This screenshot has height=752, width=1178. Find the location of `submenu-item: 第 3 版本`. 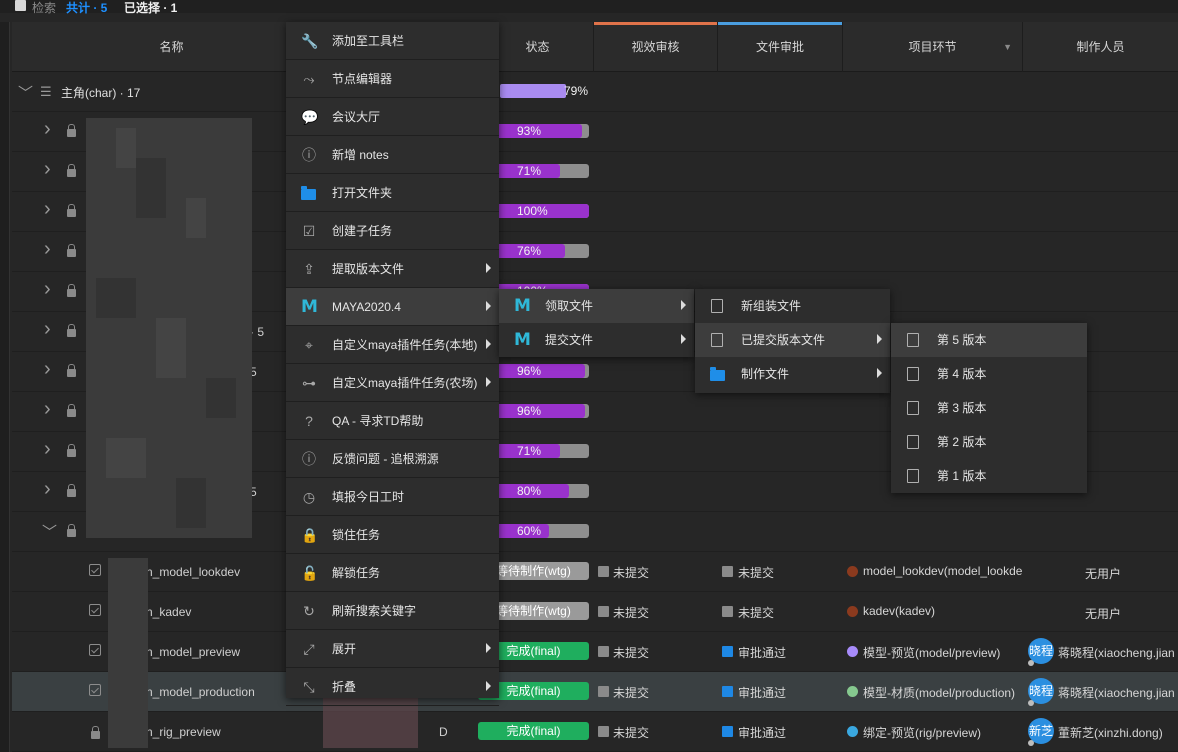

submenu-item: 第 3 版本 is located at coordinates (989, 408).